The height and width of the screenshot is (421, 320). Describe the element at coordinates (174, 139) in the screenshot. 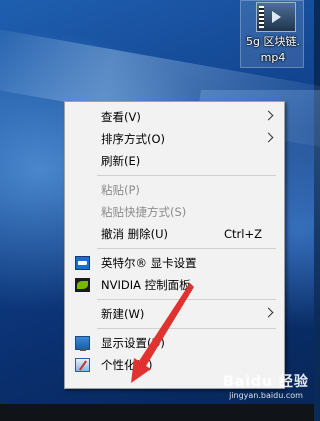

I see `menu-item-sort-by: 排序方式(O)` at that location.